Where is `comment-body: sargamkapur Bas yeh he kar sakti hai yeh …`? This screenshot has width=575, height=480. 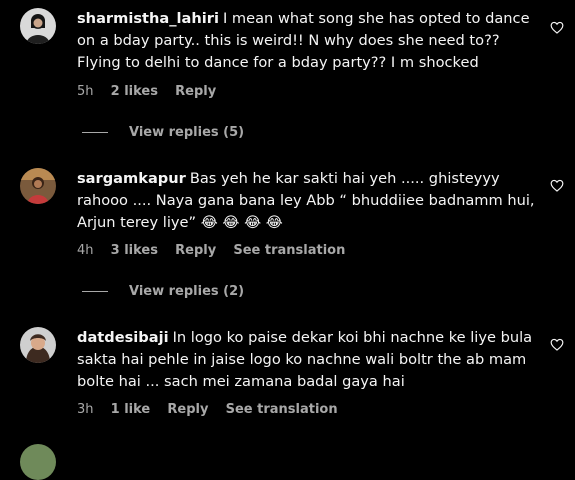 comment-body: sargamkapur Bas yeh he kar sakti hai yeh … is located at coordinates (312, 201).